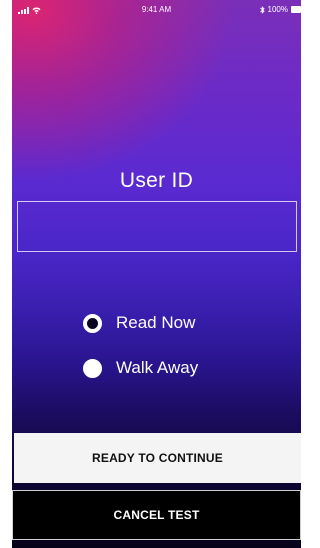 This screenshot has height=548, width=320. What do you see at coordinates (157, 226) in the screenshot?
I see `user-id-input` at bounding box center [157, 226].